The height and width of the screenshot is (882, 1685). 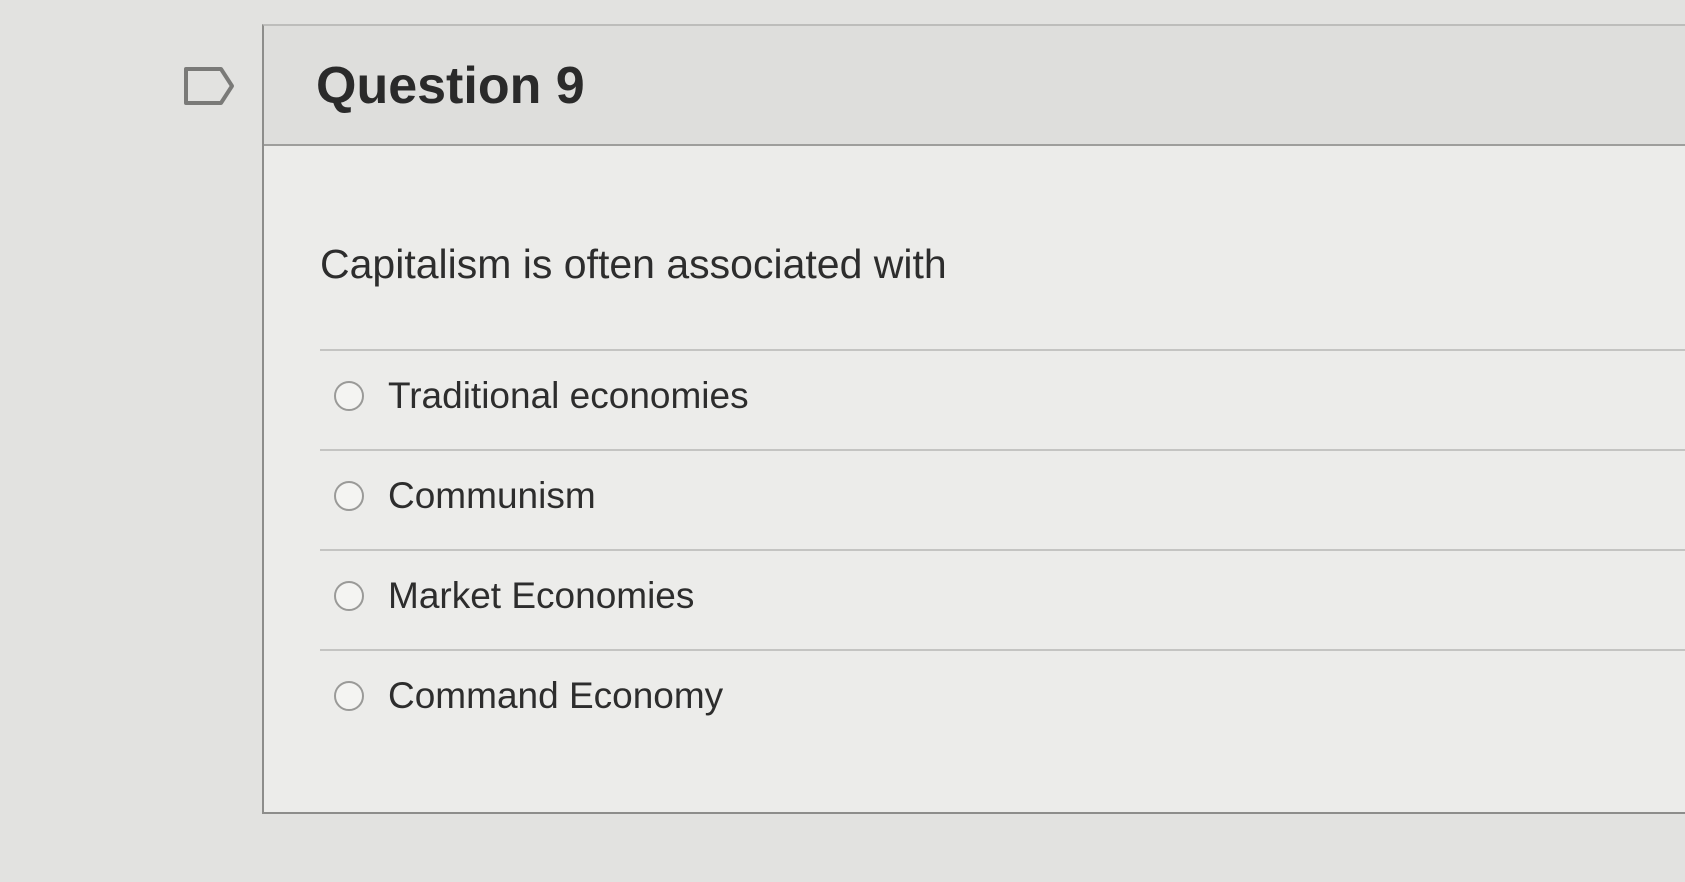 What do you see at coordinates (450, 86) in the screenshot?
I see `question-title: Question 9` at bounding box center [450, 86].